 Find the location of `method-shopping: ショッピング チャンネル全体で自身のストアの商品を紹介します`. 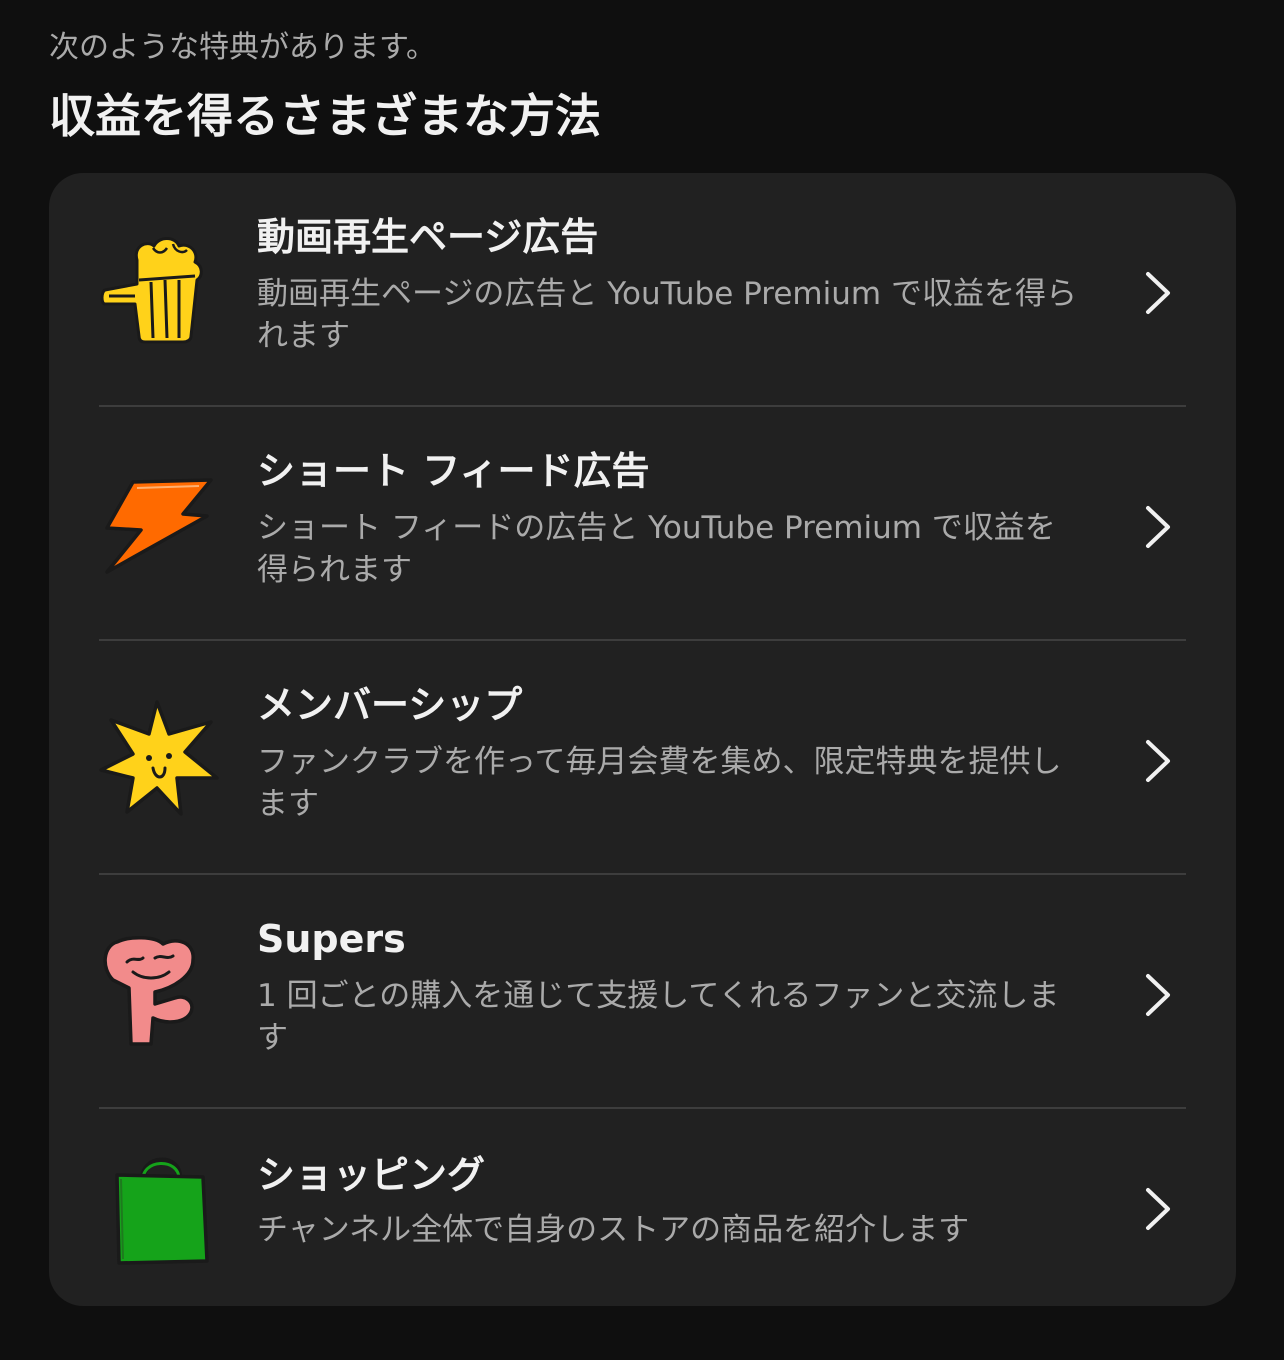

method-shopping: ショッピング チャンネル全体で自身のストアの商品を紹介します is located at coordinates (642, 1207).